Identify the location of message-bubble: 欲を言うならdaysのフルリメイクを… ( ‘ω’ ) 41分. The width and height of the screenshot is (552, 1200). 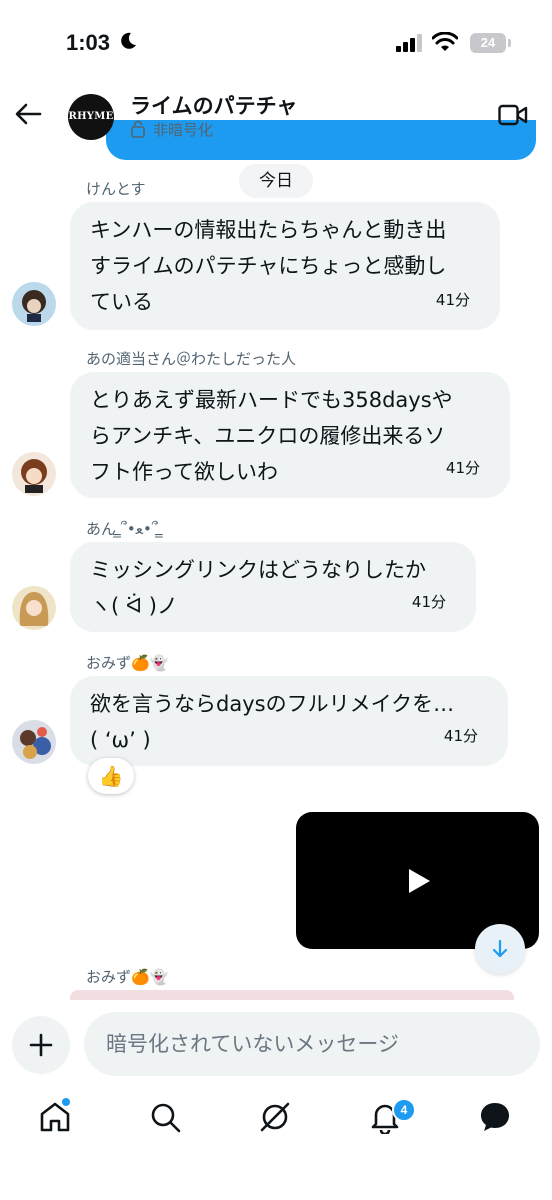
(289, 721).